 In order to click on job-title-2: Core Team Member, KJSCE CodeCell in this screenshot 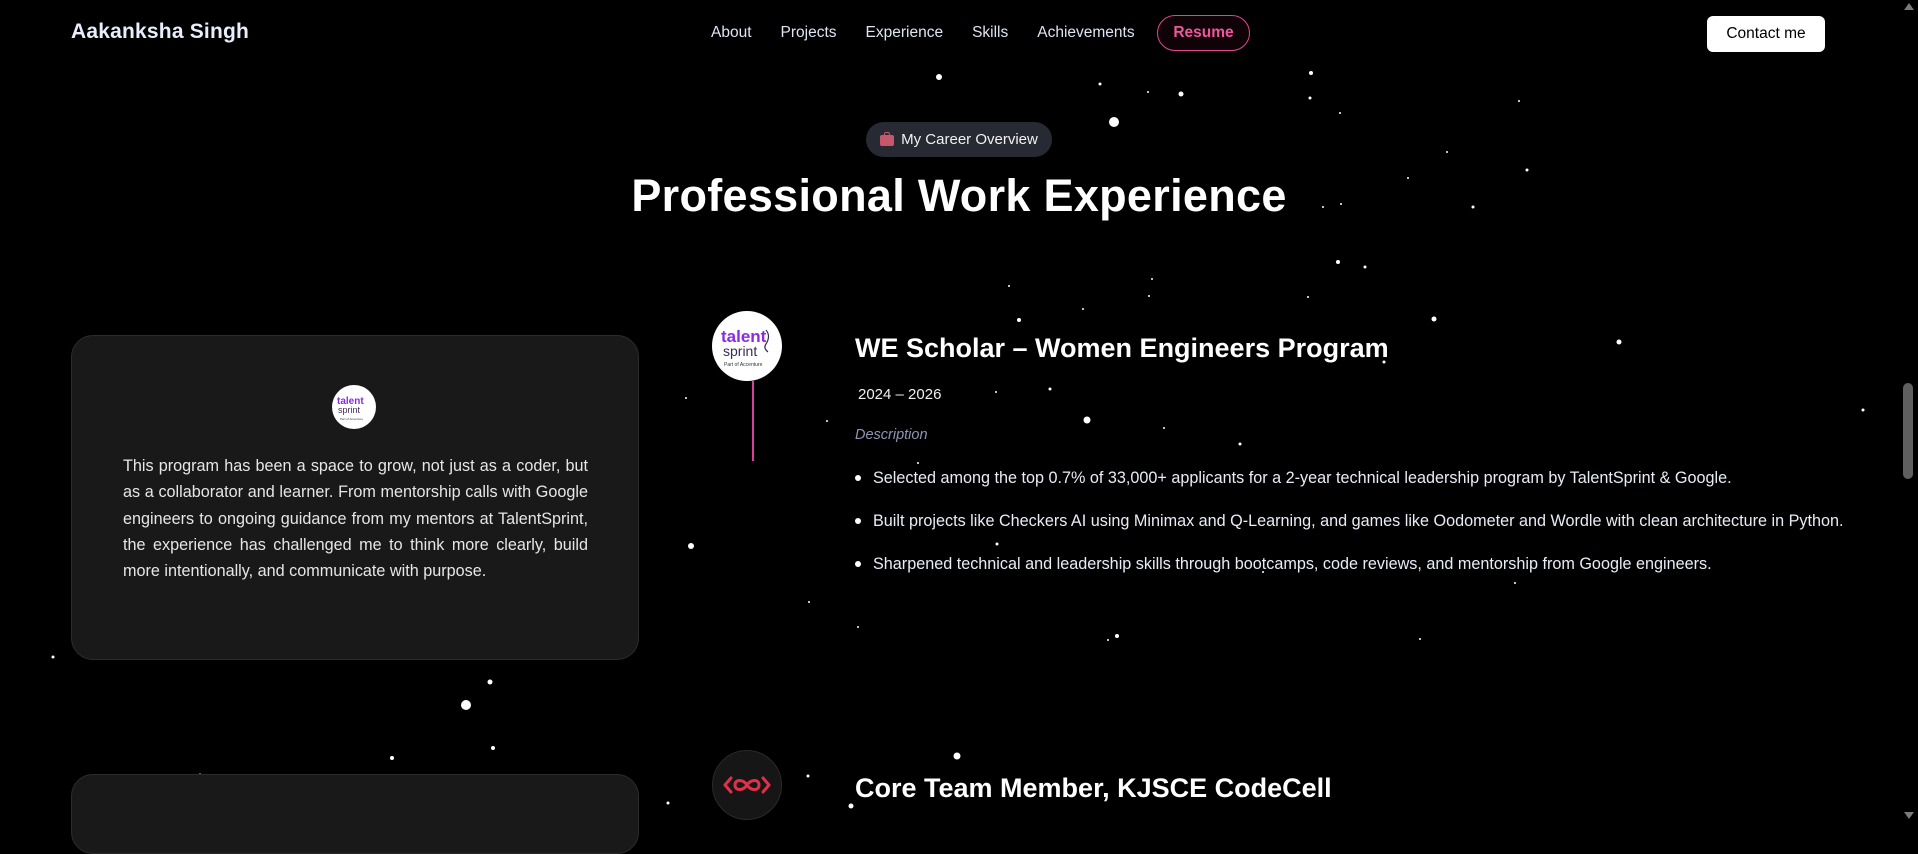, I will do `click(1093, 788)`.